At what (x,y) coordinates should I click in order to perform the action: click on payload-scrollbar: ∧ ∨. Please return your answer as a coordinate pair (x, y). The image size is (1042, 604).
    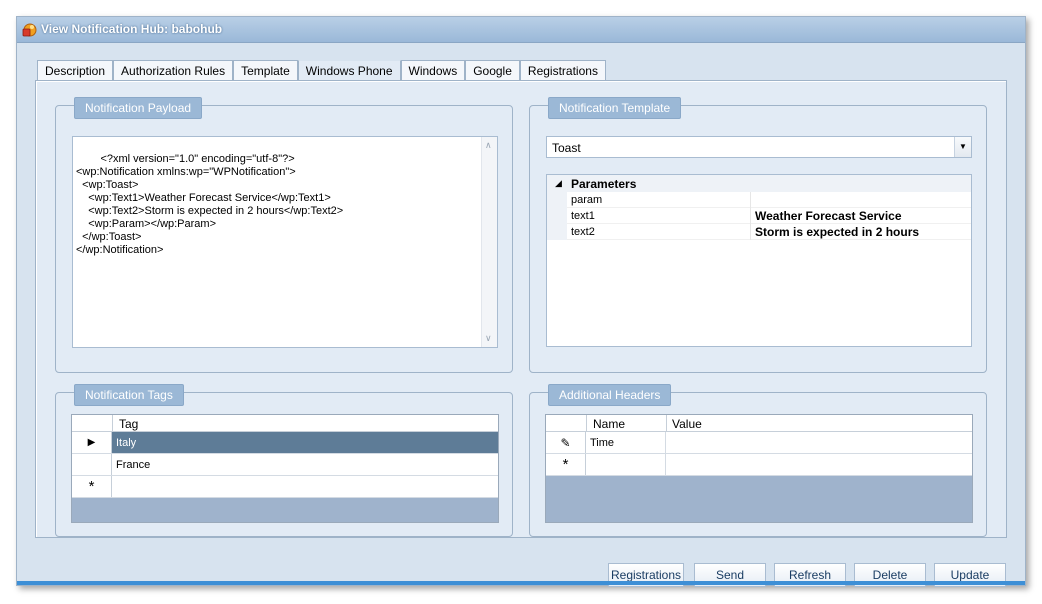
    Looking at the image, I should click on (489, 242).